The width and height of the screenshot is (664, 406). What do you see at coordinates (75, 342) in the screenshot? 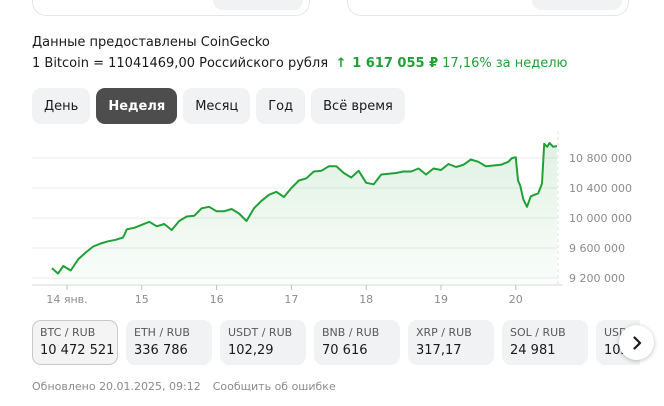
I see `pair-btc-rub: BTC / RUB 10 472 521` at bounding box center [75, 342].